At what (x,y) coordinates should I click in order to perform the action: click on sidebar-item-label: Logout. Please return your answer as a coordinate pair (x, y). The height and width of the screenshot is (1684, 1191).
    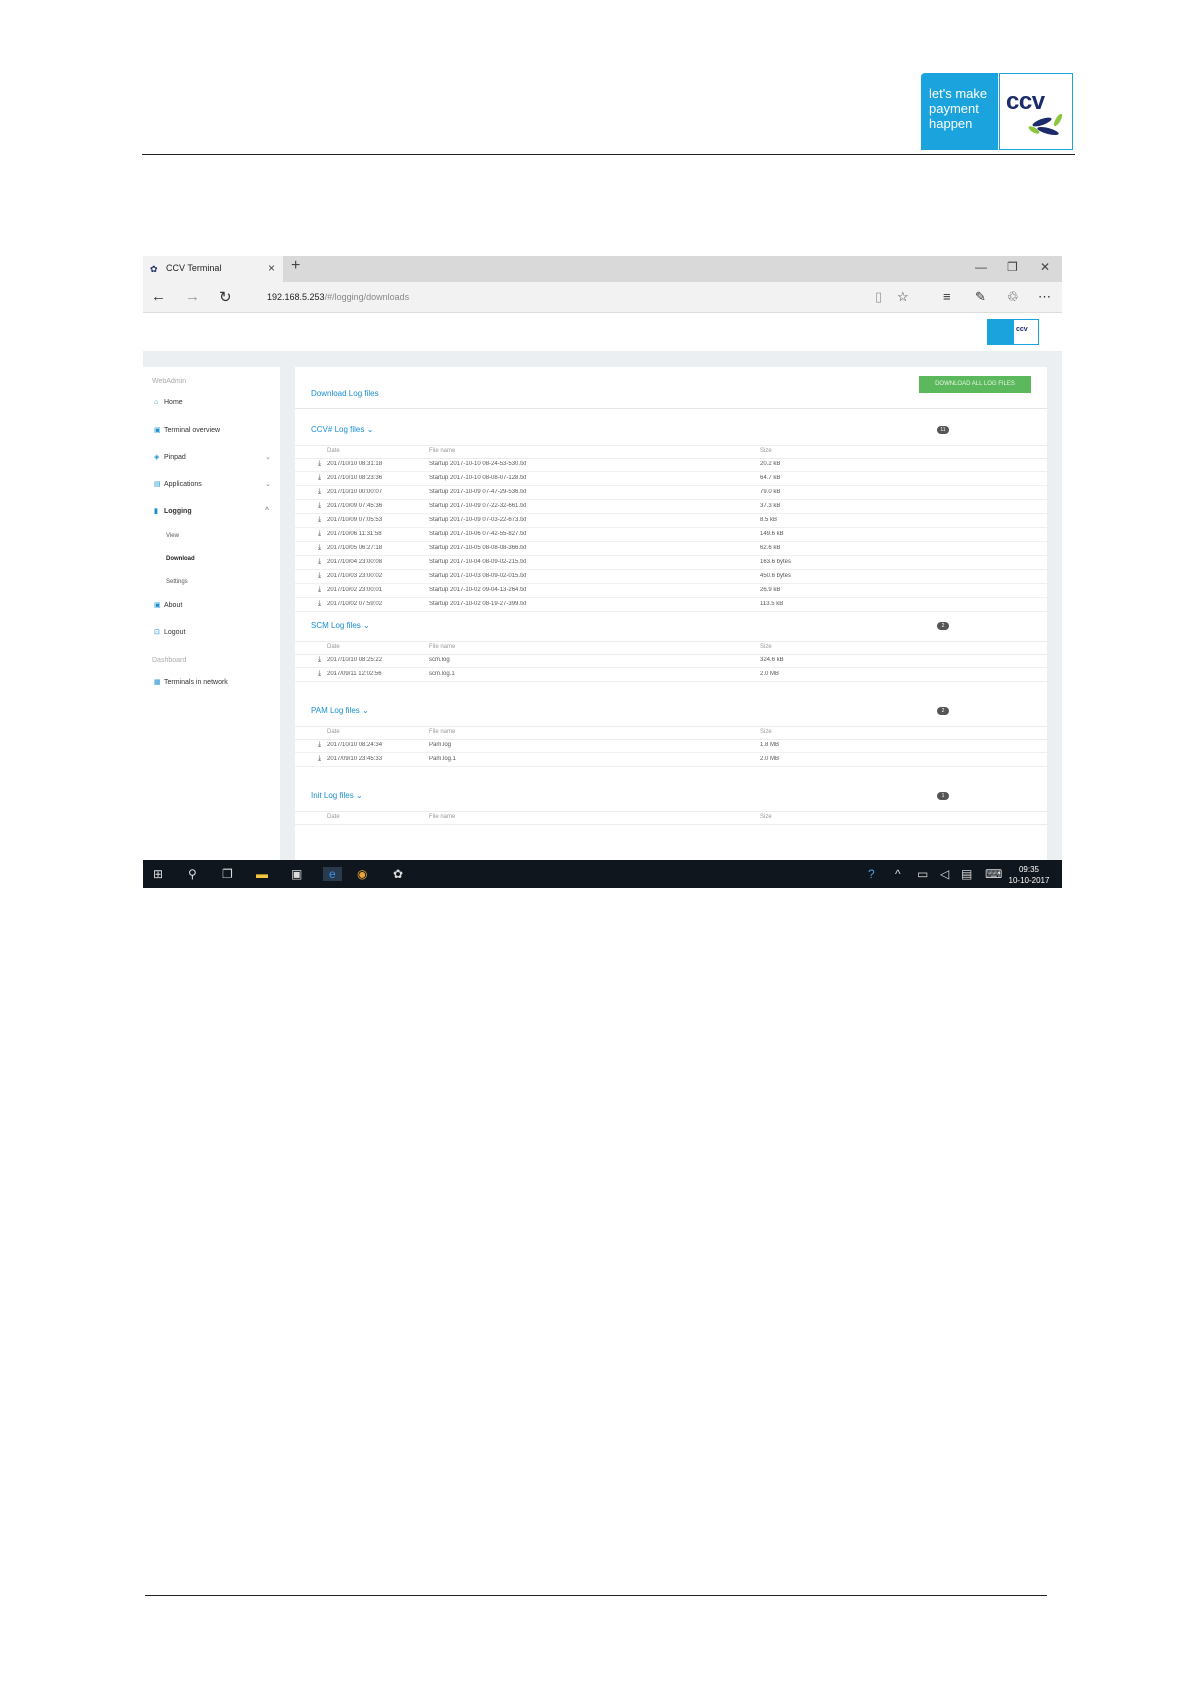
    Looking at the image, I should click on (175, 632).